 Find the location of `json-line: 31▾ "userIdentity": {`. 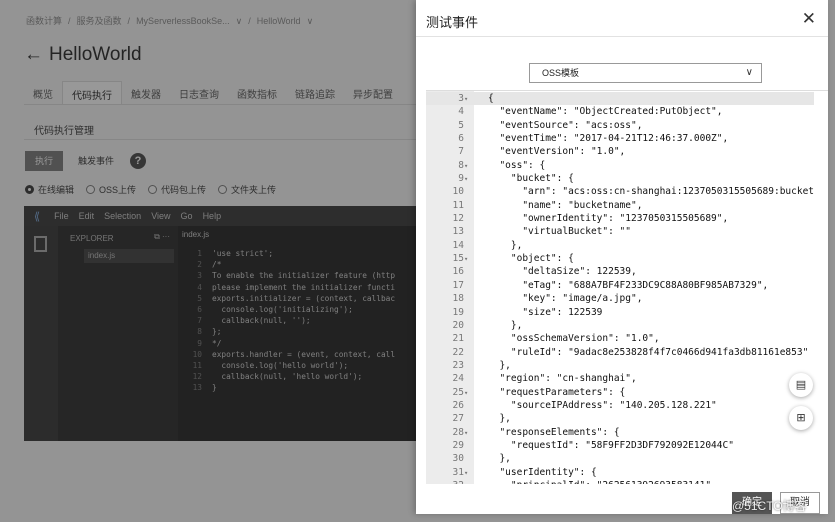

json-line: 31▾ "userIdentity": { is located at coordinates (620, 472).